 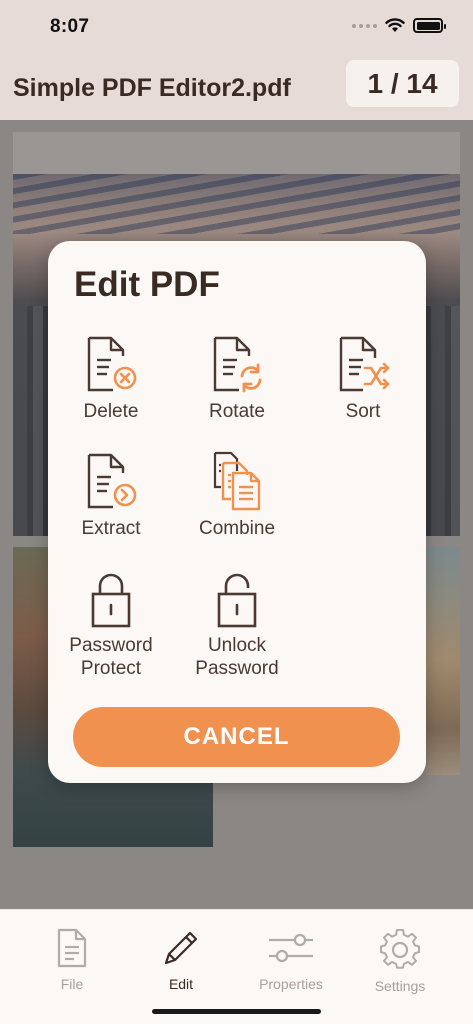 What do you see at coordinates (429, 25) in the screenshot?
I see `battery-icon` at bounding box center [429, 25].